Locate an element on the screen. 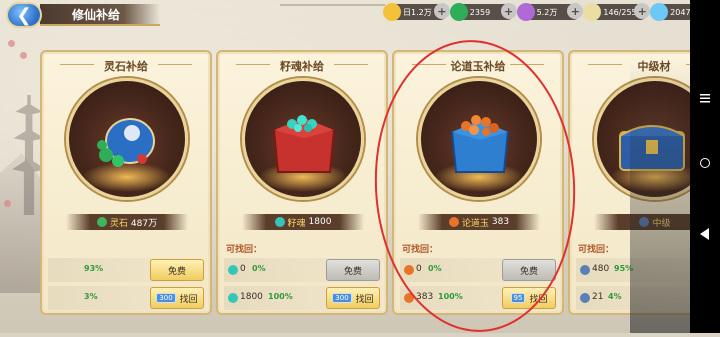 The height and width of the screenshot is (337, 720). currency-amount: 1800 is located at coordinates (320, 222).